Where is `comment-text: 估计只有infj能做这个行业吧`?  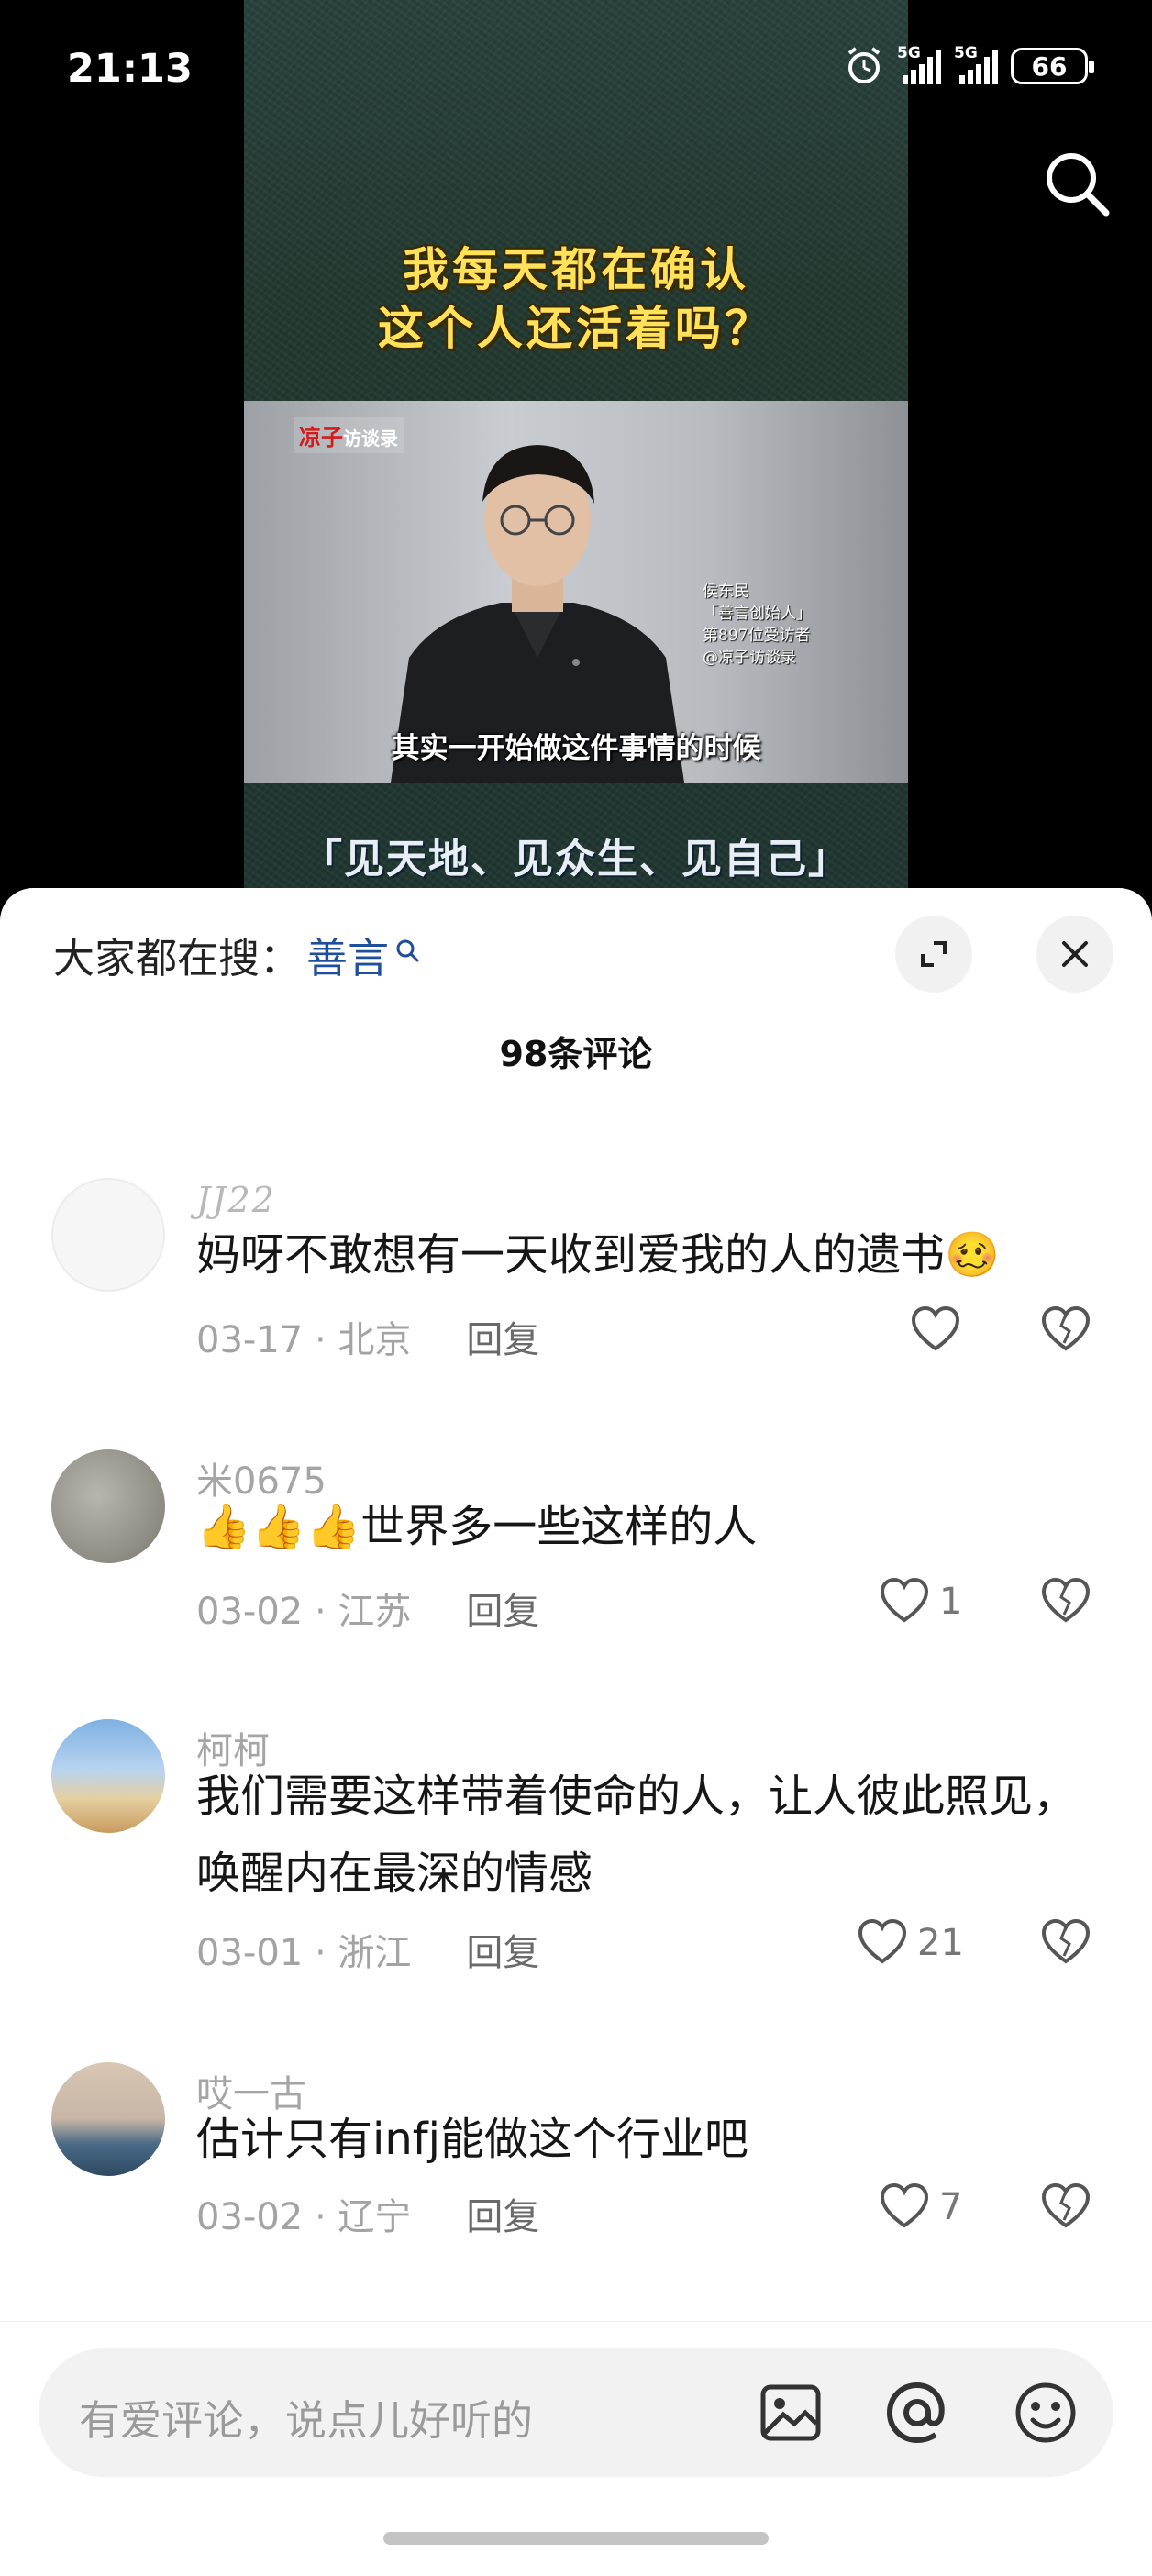 comment-text: 估计只有infj能做这个行业吧 is located at coordinates (472, 2139).